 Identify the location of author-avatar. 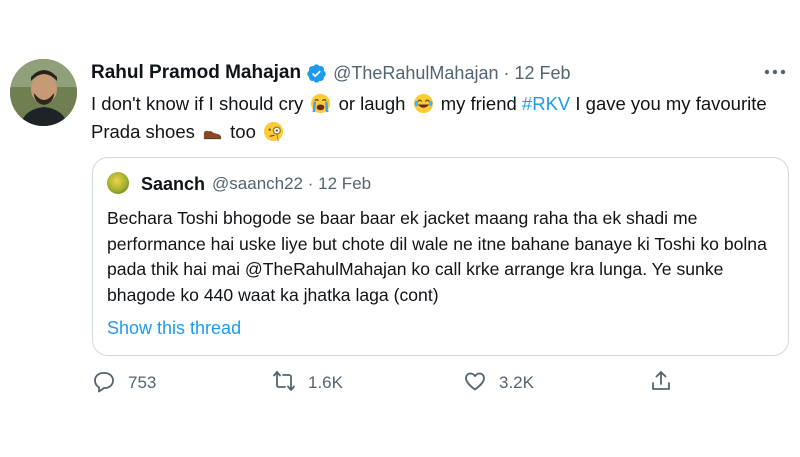
(43, 92).